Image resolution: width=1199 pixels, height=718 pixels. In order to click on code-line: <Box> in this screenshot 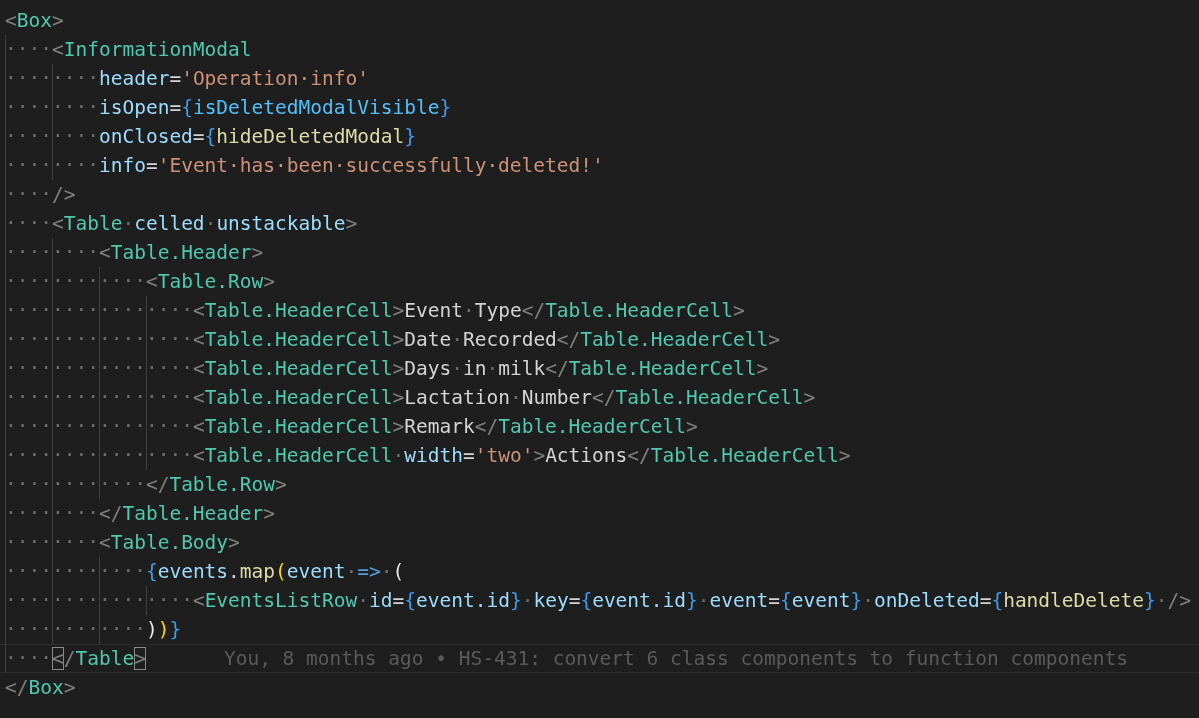, I will do `click(34, 21)`.